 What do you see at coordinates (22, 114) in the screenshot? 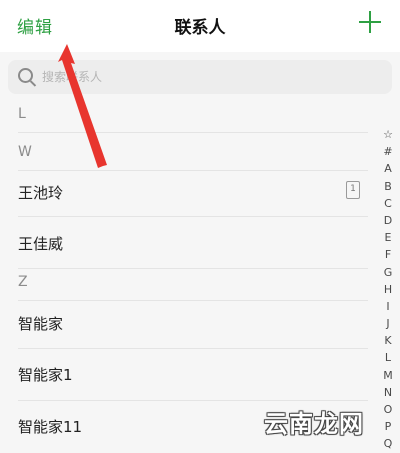
I see `section-header-l: L` at bounding box center [22, 114].